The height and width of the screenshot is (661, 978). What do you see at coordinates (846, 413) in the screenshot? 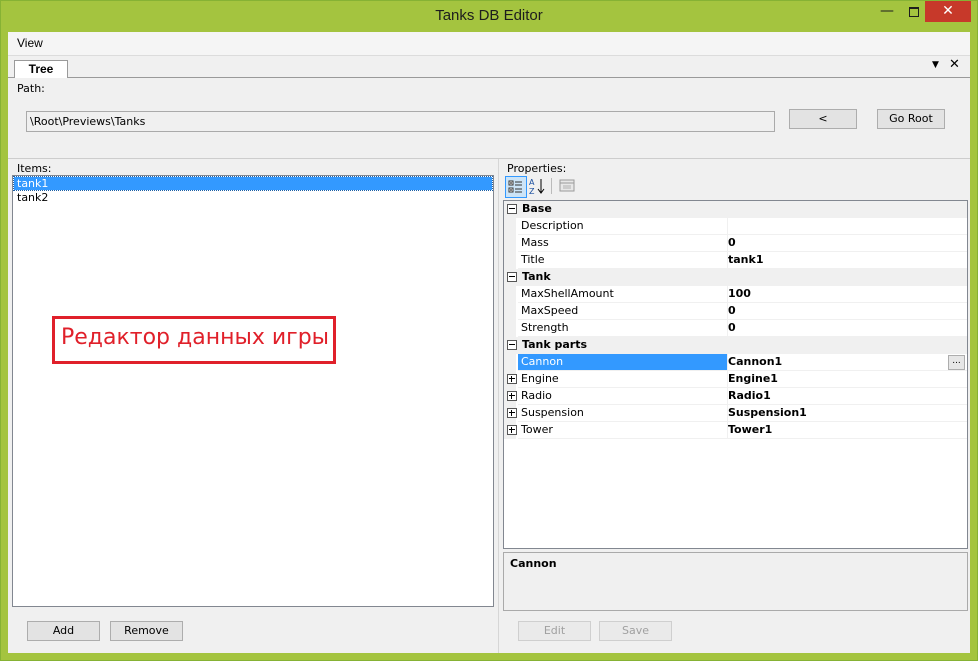
I see `property-value: Suspension1` at bounding box center [846, 413].